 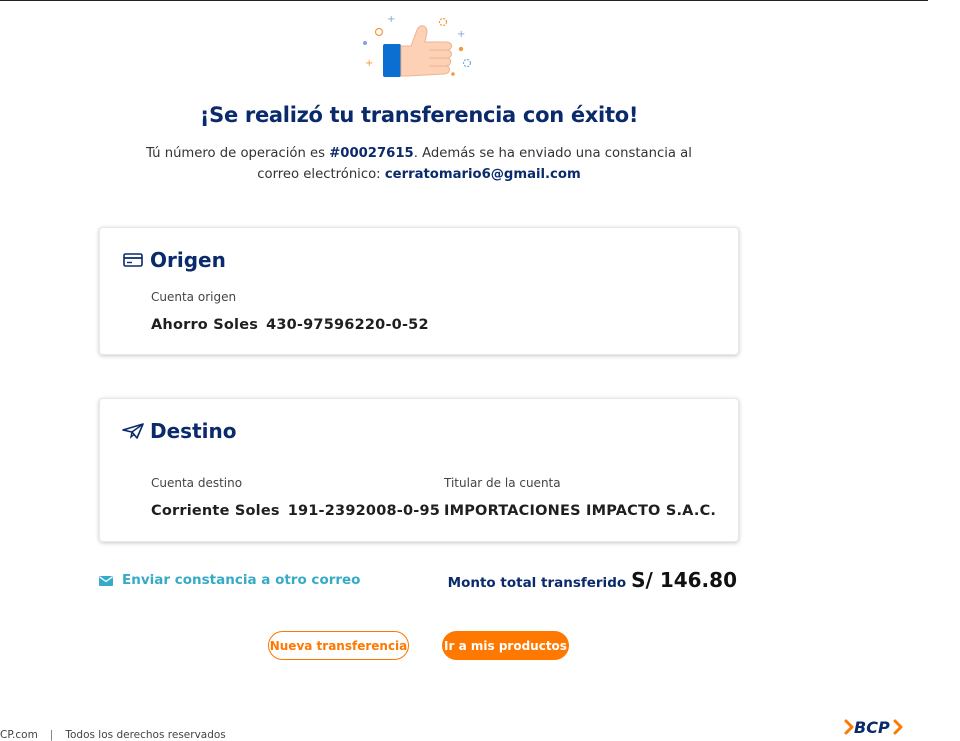 I want to click on destino-header: Destino, so click(x=179, y=431).